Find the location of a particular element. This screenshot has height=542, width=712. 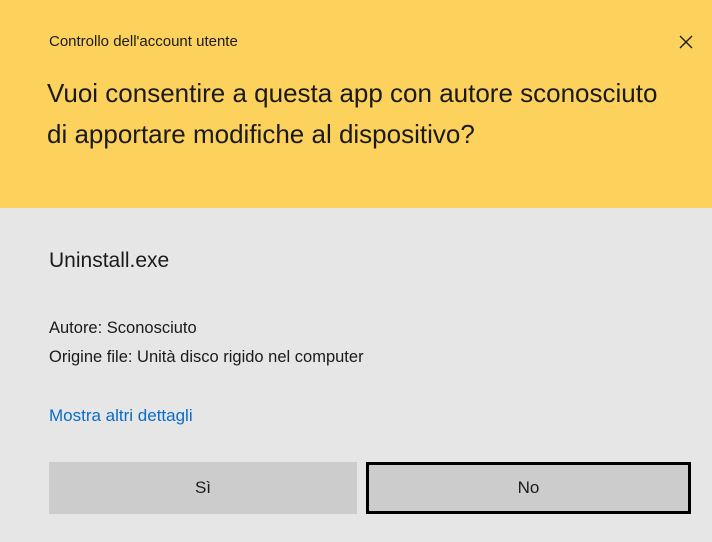

close-button is located at coordinates (686, 42).